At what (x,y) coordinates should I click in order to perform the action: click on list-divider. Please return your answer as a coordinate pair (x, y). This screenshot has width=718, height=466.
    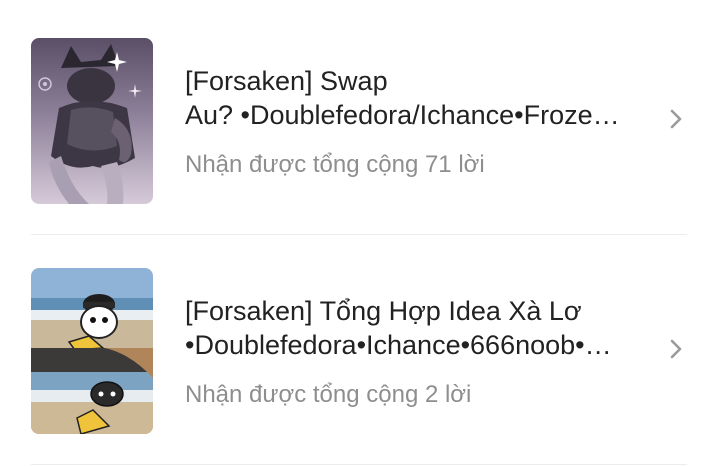
    Looking at the image, I should click on (359, 234).